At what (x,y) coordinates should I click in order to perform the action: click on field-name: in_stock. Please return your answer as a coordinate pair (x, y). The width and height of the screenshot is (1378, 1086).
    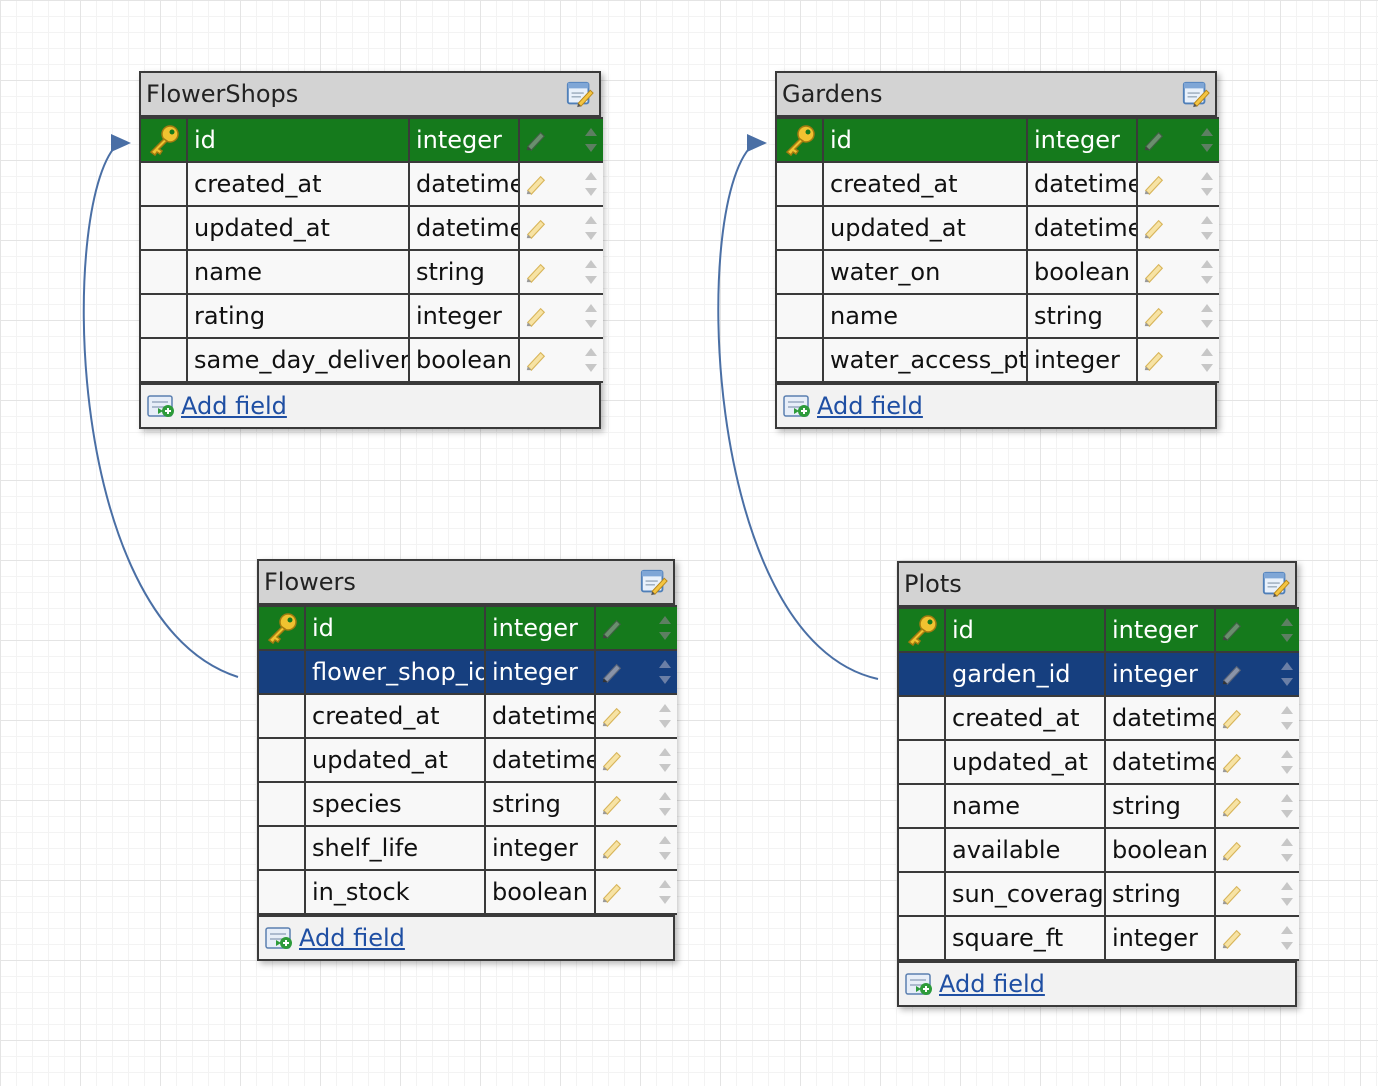
    Looking at the image, I should click on (395, 892).